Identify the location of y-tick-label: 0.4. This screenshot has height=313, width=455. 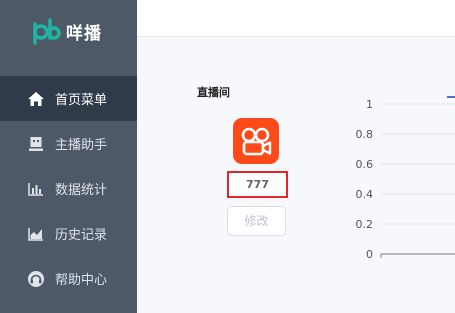
(365, 194).